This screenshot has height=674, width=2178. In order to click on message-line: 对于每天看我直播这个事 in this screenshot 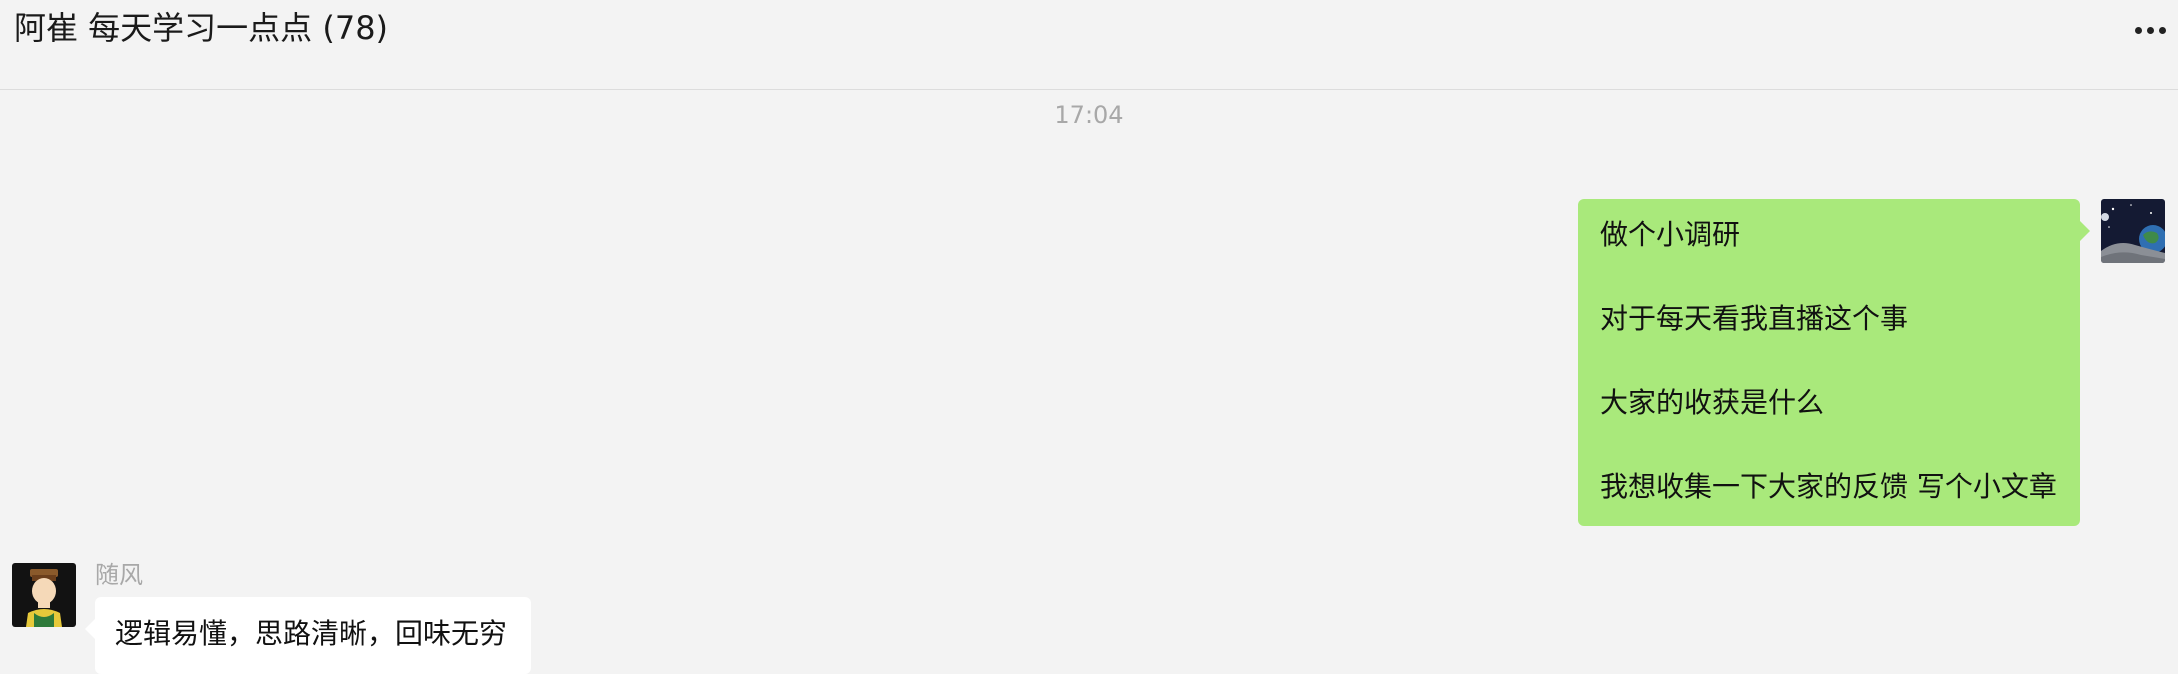, I will do `click(1754, 318)`.